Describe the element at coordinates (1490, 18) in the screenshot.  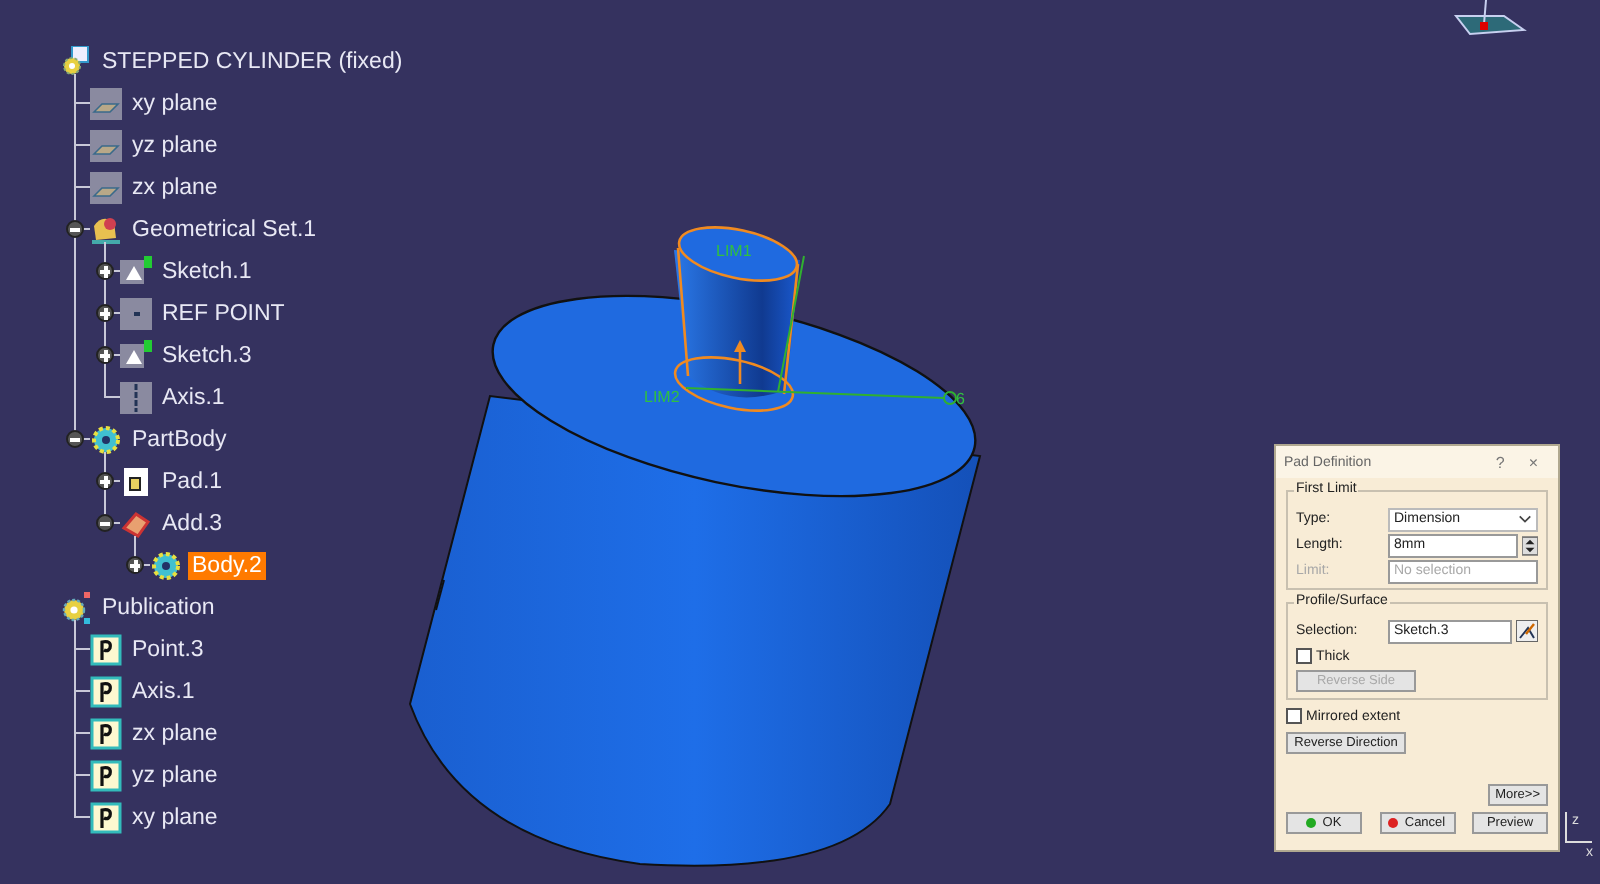
I see `compass-icon` at that location.